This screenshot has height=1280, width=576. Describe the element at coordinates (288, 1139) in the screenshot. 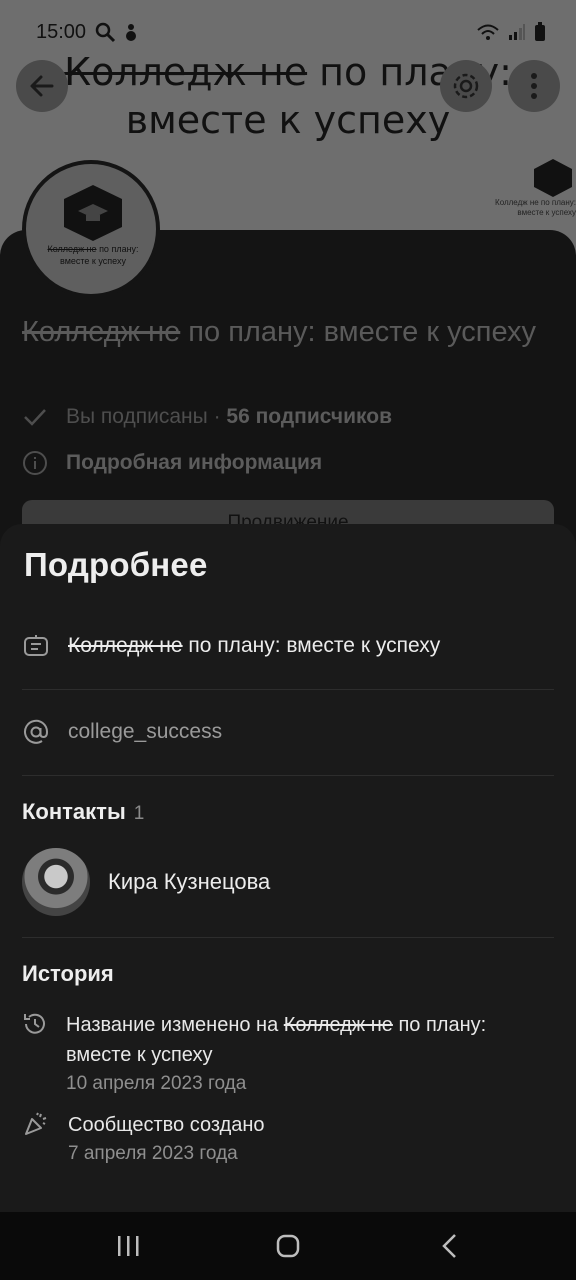

I see `history-item-created: Сообщество создано 7 апреля 2023 года` at that location.